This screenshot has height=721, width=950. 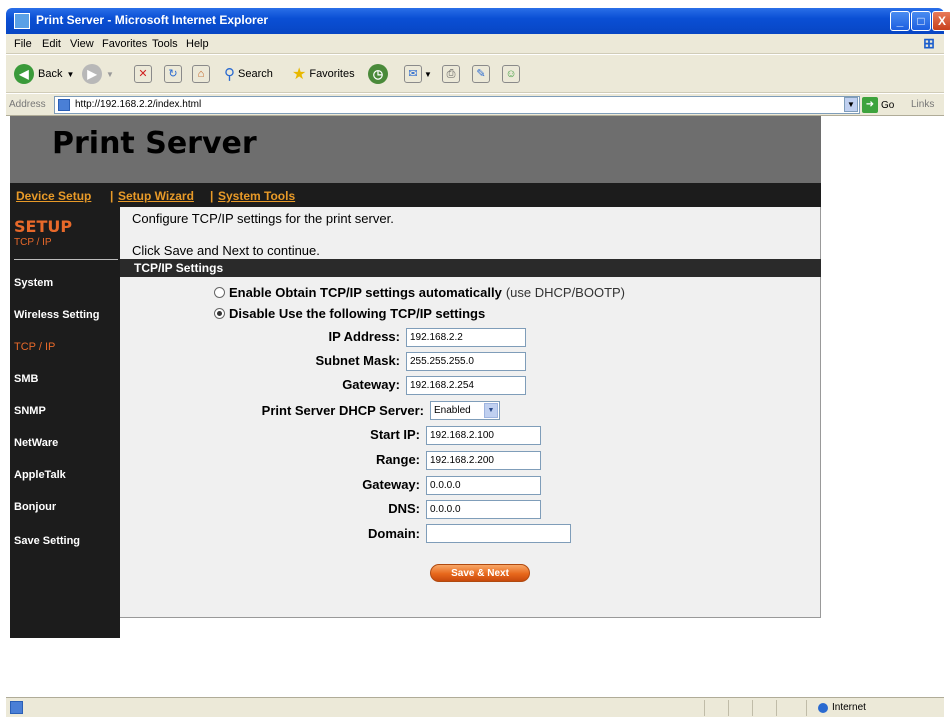 I want to click on star-icon: ★, so click(x=299, y=74).